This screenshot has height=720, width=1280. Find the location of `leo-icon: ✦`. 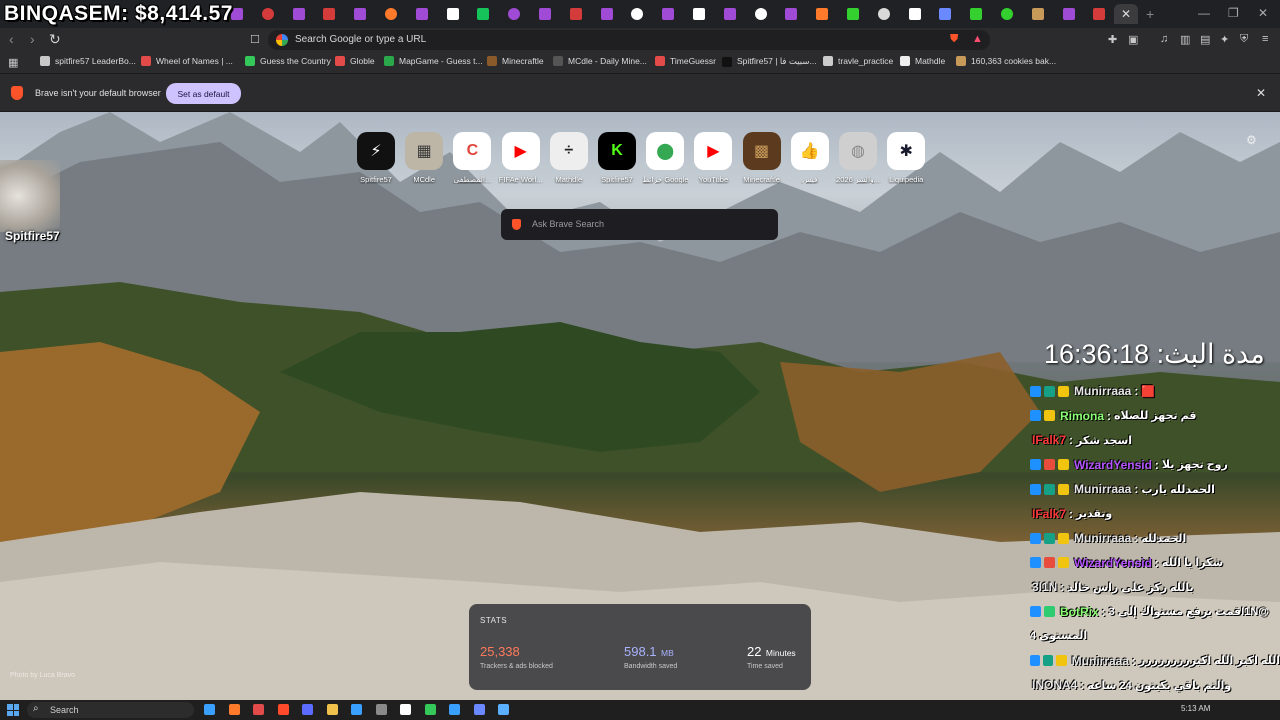

leo-icon: ✦ is located at coordinates (1224, 39).